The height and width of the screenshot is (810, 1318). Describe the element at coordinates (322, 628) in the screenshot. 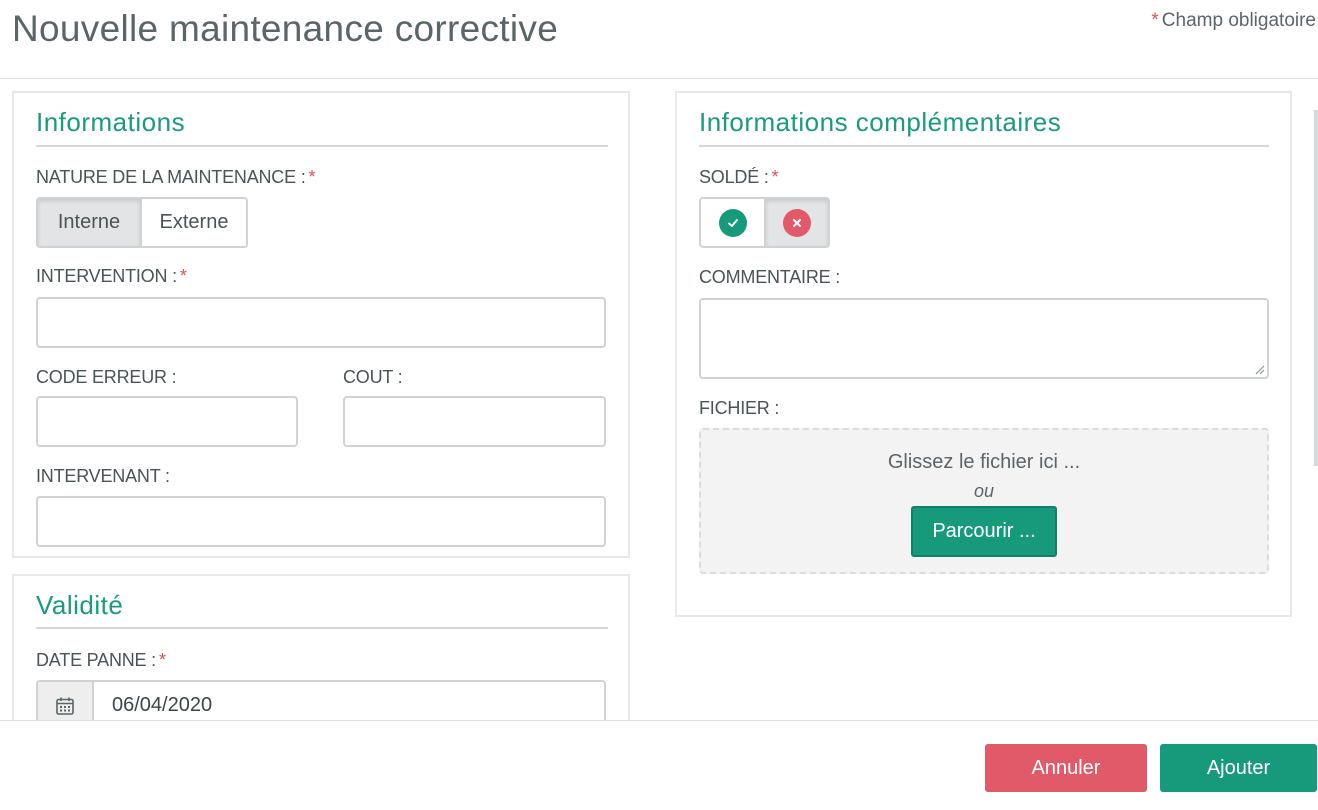

I see `validite-rule` at that location.